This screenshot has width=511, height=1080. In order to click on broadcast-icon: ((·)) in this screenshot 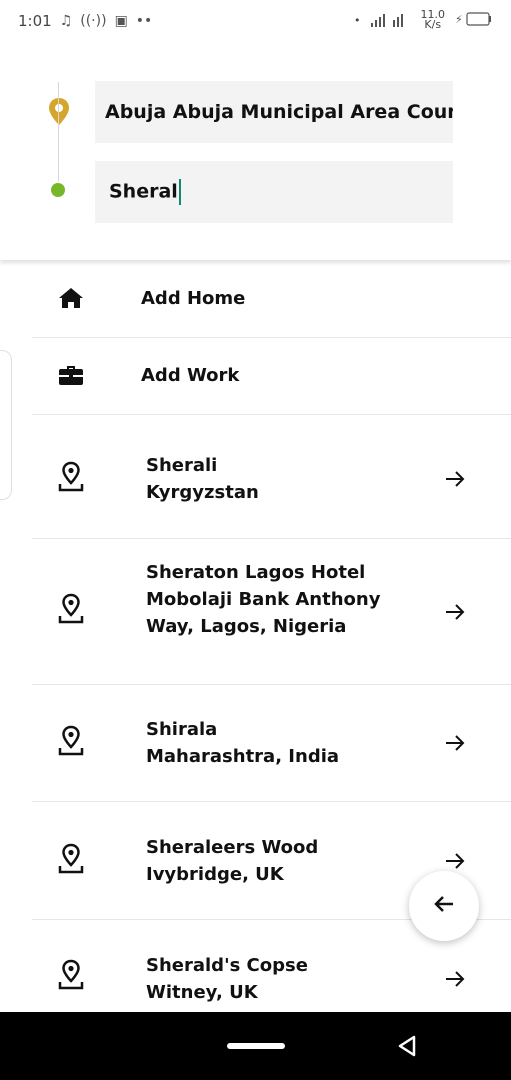, I will do `click(93, 21)`.